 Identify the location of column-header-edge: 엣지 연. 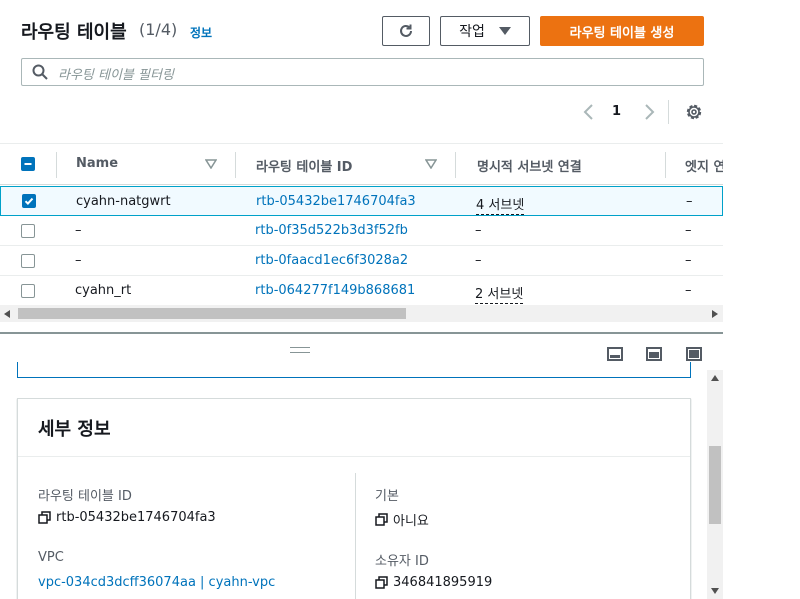
(704, 165).